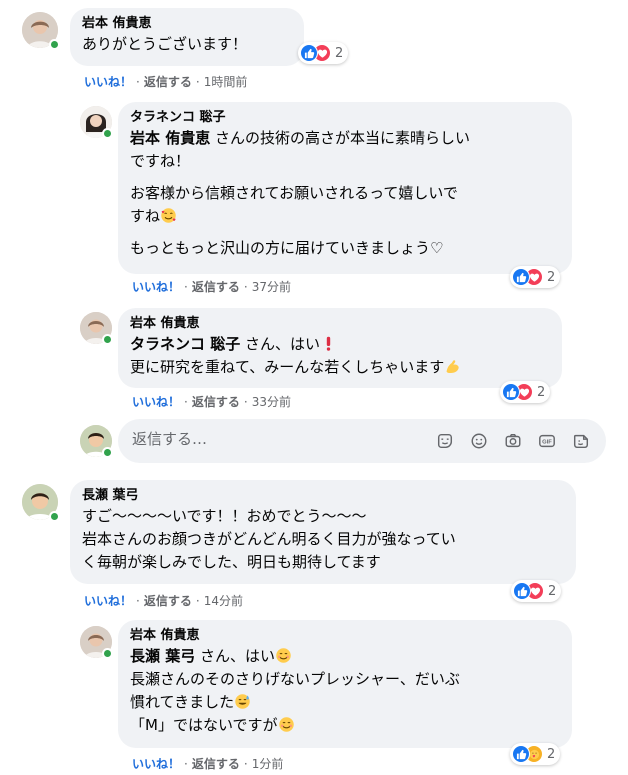 The width and height of the screenshot is (628, 775). I want to click on mention-link: タラネンコ 聡子, so click(185, 344).